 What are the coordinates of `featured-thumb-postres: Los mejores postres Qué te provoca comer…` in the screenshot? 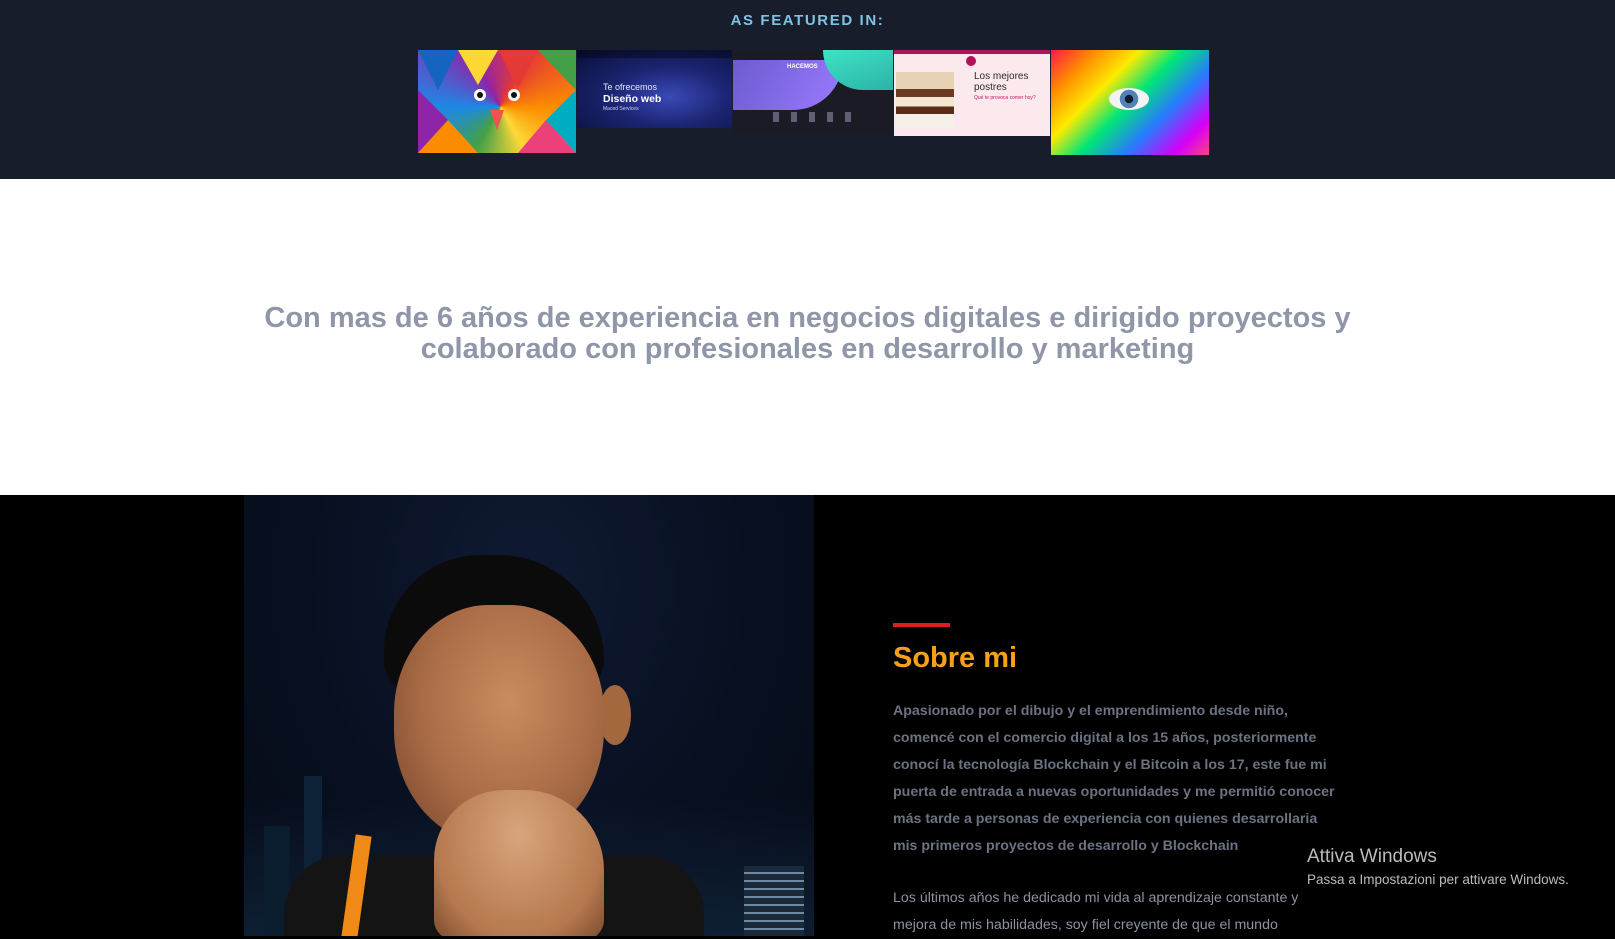 It's located at (972, 93).